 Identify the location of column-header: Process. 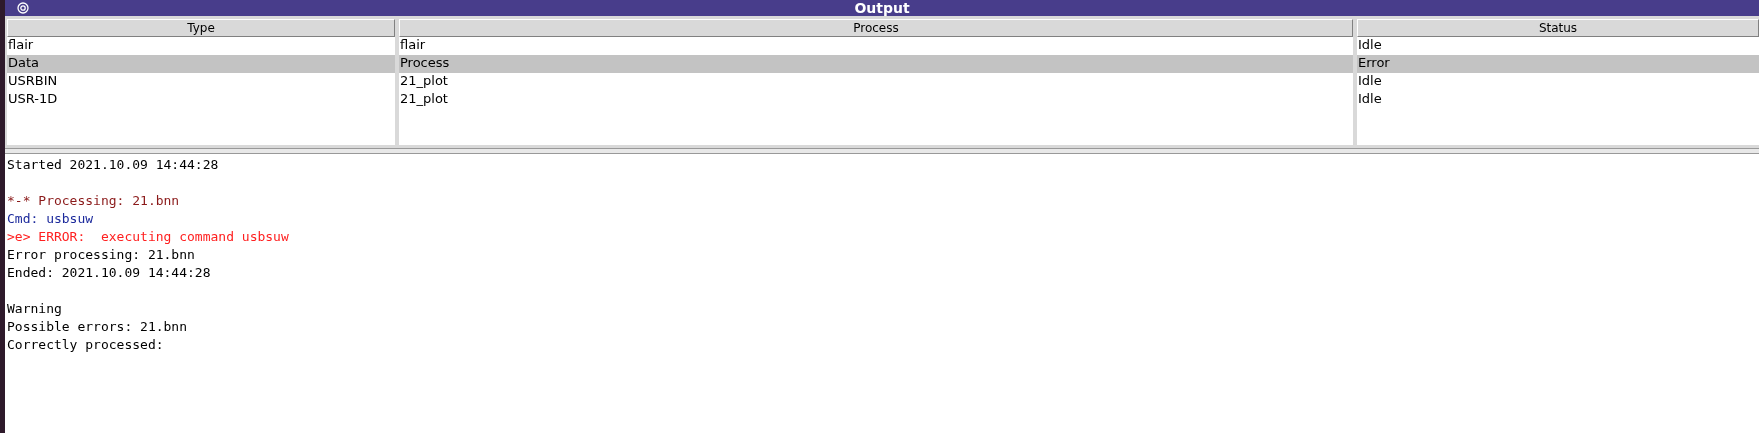
(876, 28).